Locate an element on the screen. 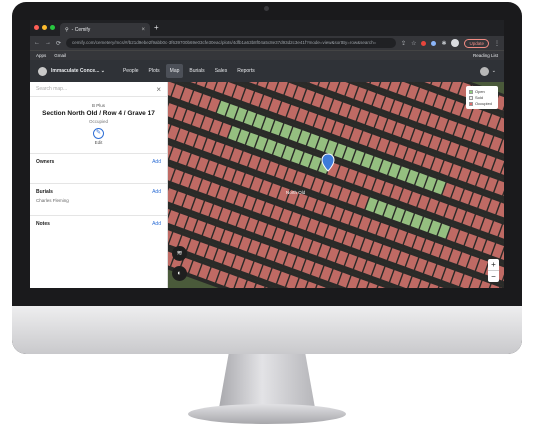  nav-sales: Sales is located at coordinates (221, 71).